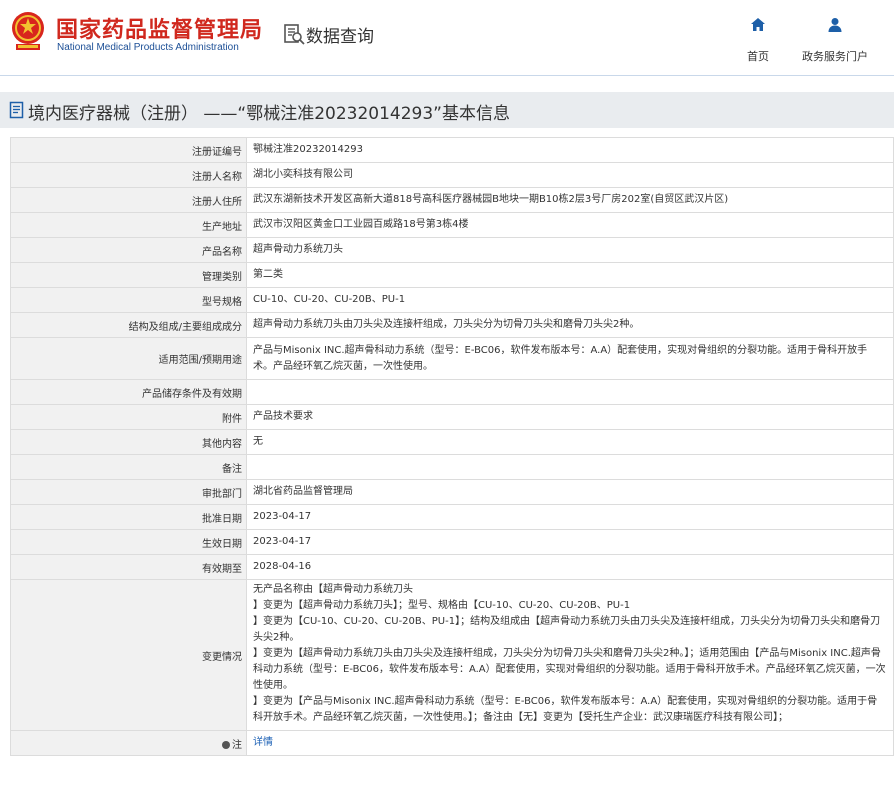 This screenshot has height=801, width=894. What do you see at coordinates (128, 175) in the screenshot?
I see `row-label: 注册人名称` at bounding box center [128, 175].